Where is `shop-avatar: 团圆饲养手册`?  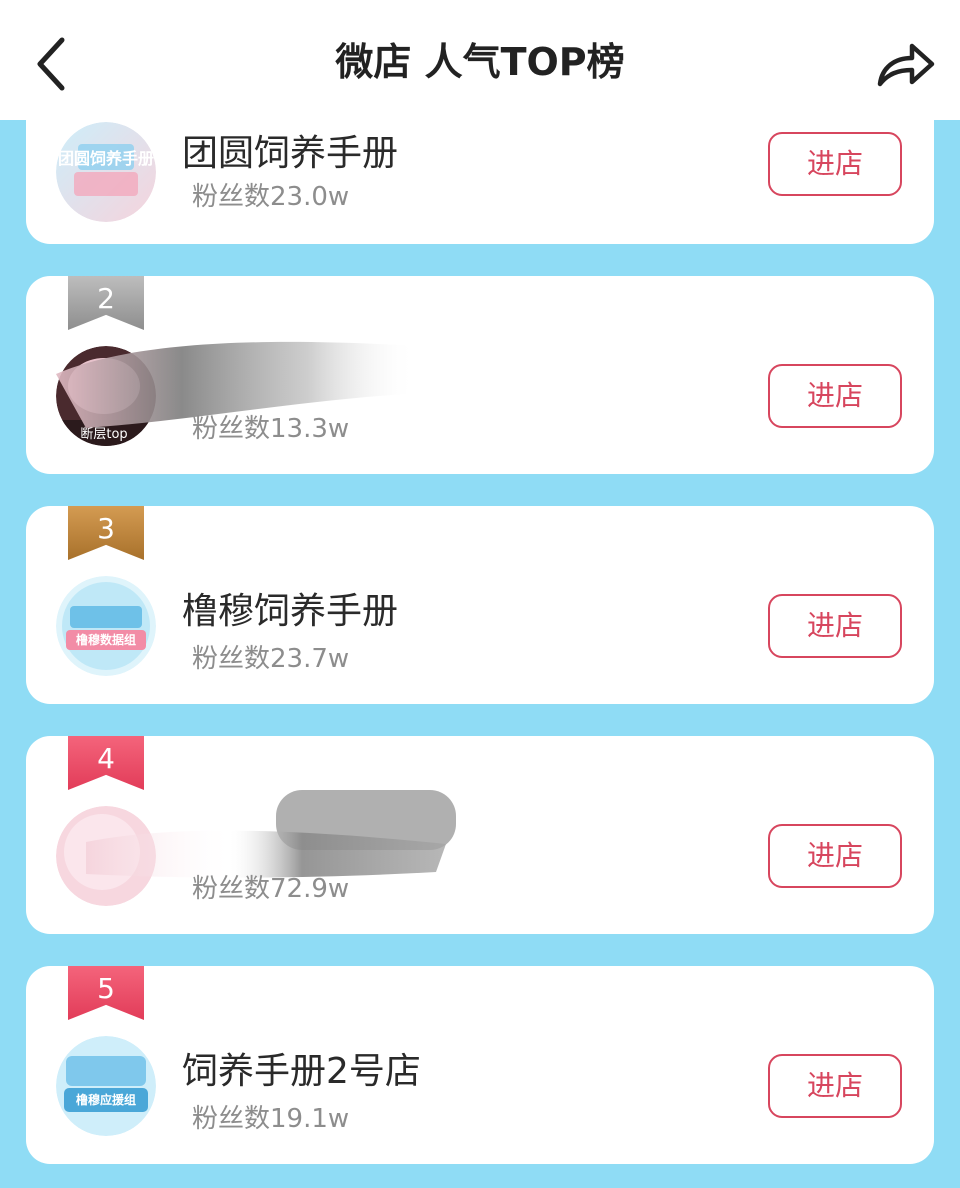
shop-avatar: 团圆饲养手册 is located at coordinates (106, 172).